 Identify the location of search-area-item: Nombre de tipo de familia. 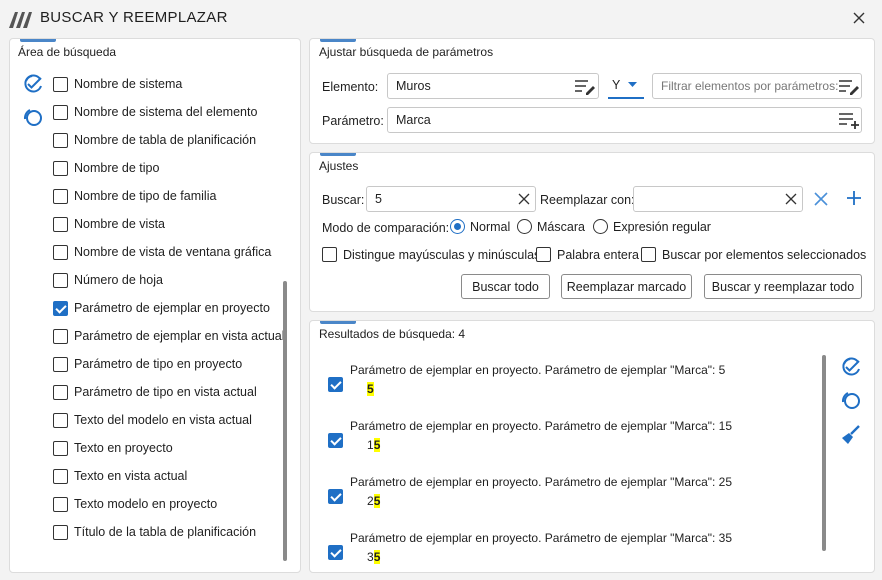
(134, 196).